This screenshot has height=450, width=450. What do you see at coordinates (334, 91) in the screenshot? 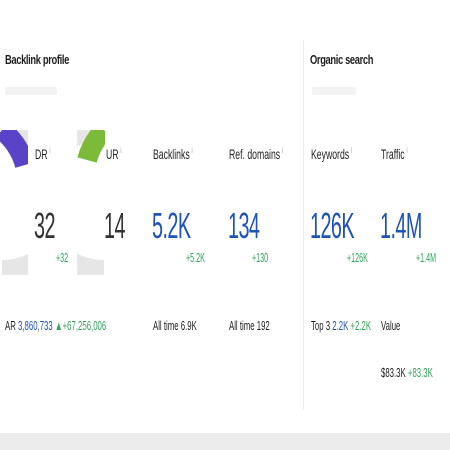
I see `organic-search-subtitle-placeholder` at bounding box center [334, 91].